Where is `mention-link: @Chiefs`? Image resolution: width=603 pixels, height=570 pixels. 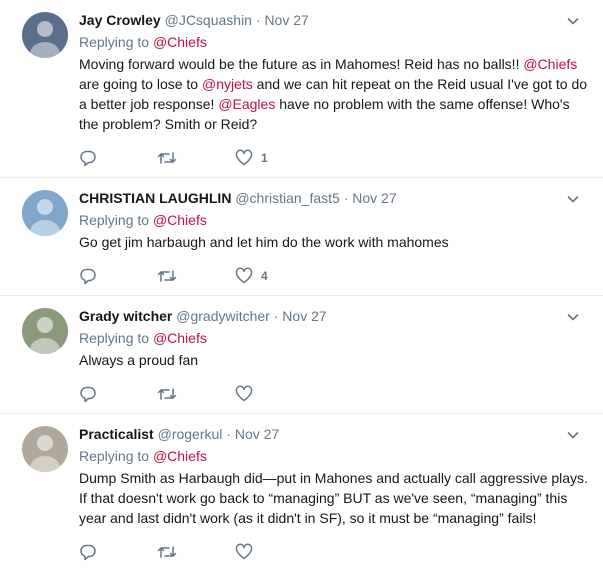
mention-link: @Chiefs is located at coordinates (550, 64).